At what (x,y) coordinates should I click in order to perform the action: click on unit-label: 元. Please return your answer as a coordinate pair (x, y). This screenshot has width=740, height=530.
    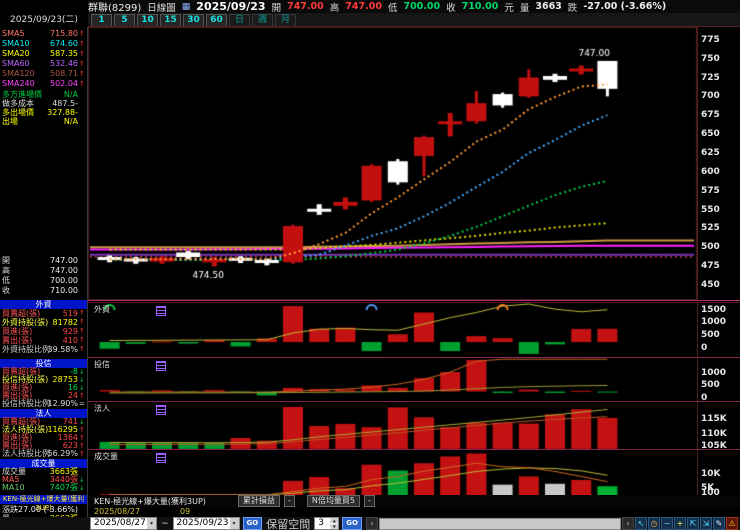
    Looking at the image, I should click on (509, 8).